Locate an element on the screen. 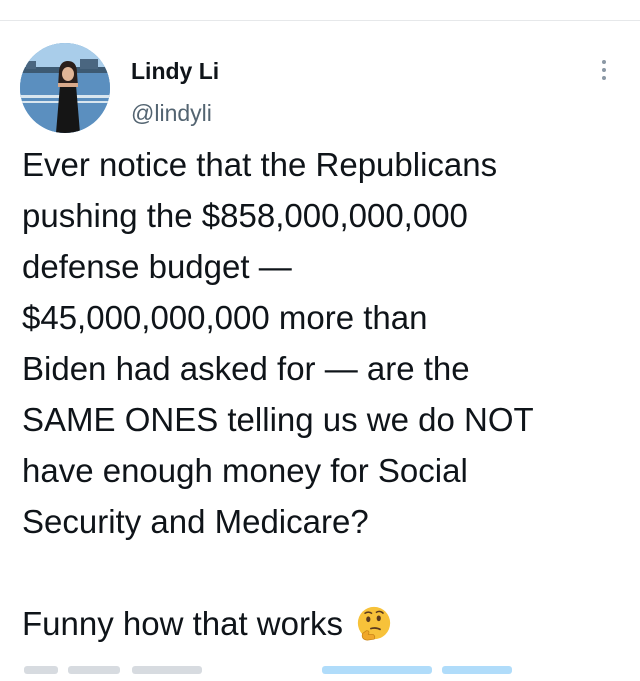 Image resolution: width=640 pixels, height=681 pixels. author-name: Lindy Li is located at coordinates (175, 71).